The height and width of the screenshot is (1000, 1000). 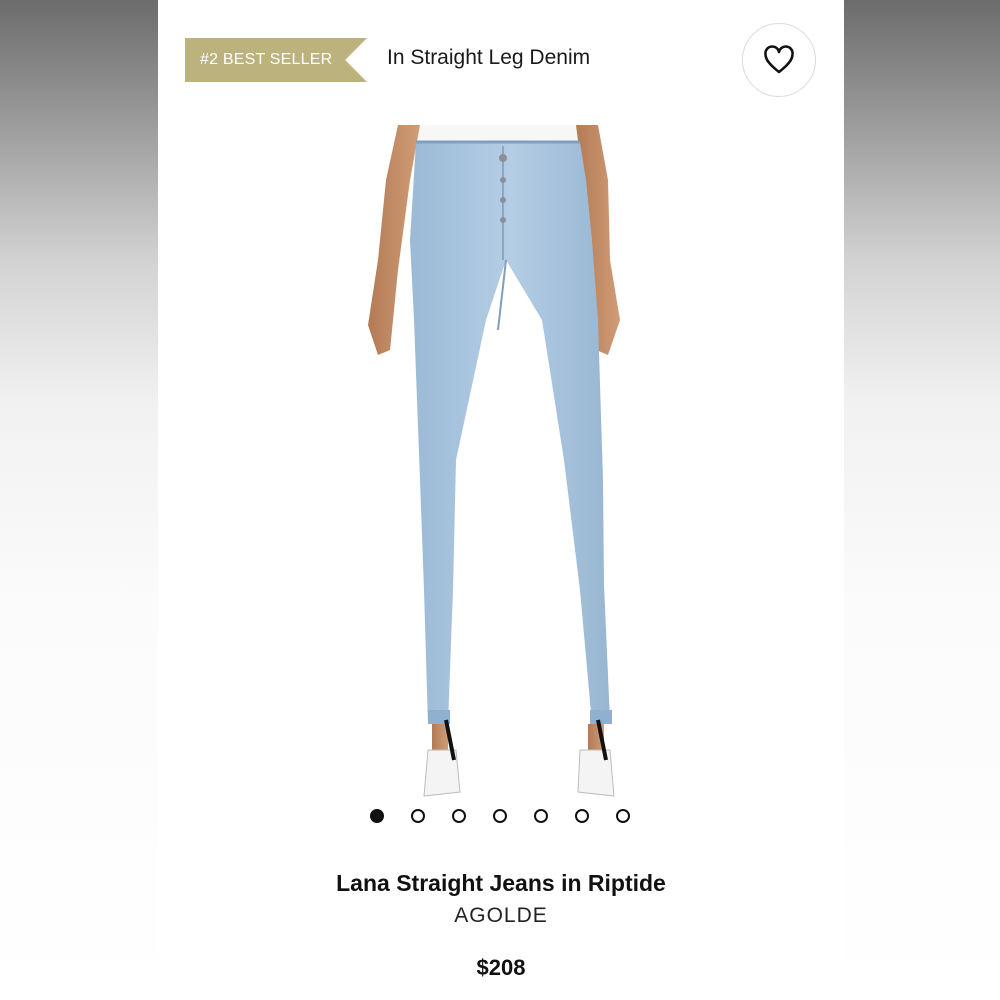 I want to click on favorite-button, so click(x=779, y=60).